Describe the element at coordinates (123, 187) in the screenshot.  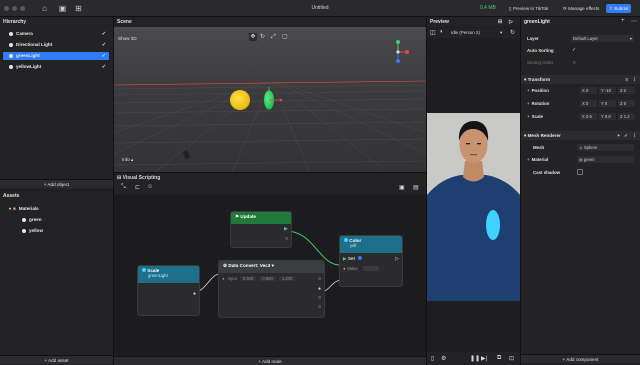
I see `fit-view-icon: ⤡` at that location.